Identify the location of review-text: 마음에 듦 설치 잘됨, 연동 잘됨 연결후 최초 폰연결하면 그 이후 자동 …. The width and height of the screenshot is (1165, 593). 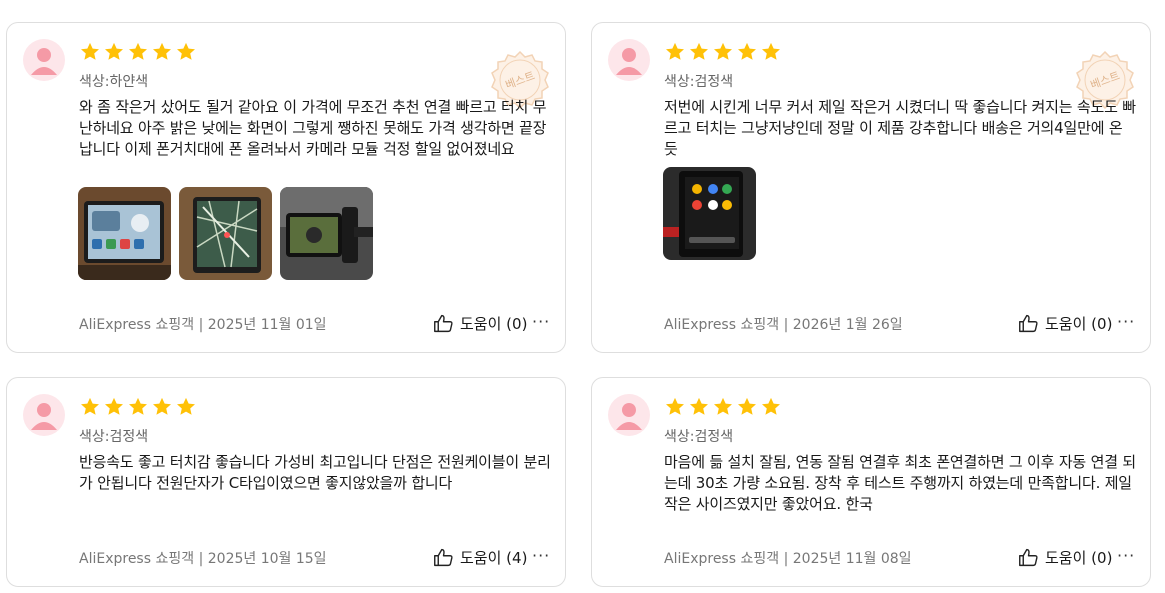
(900, 483).